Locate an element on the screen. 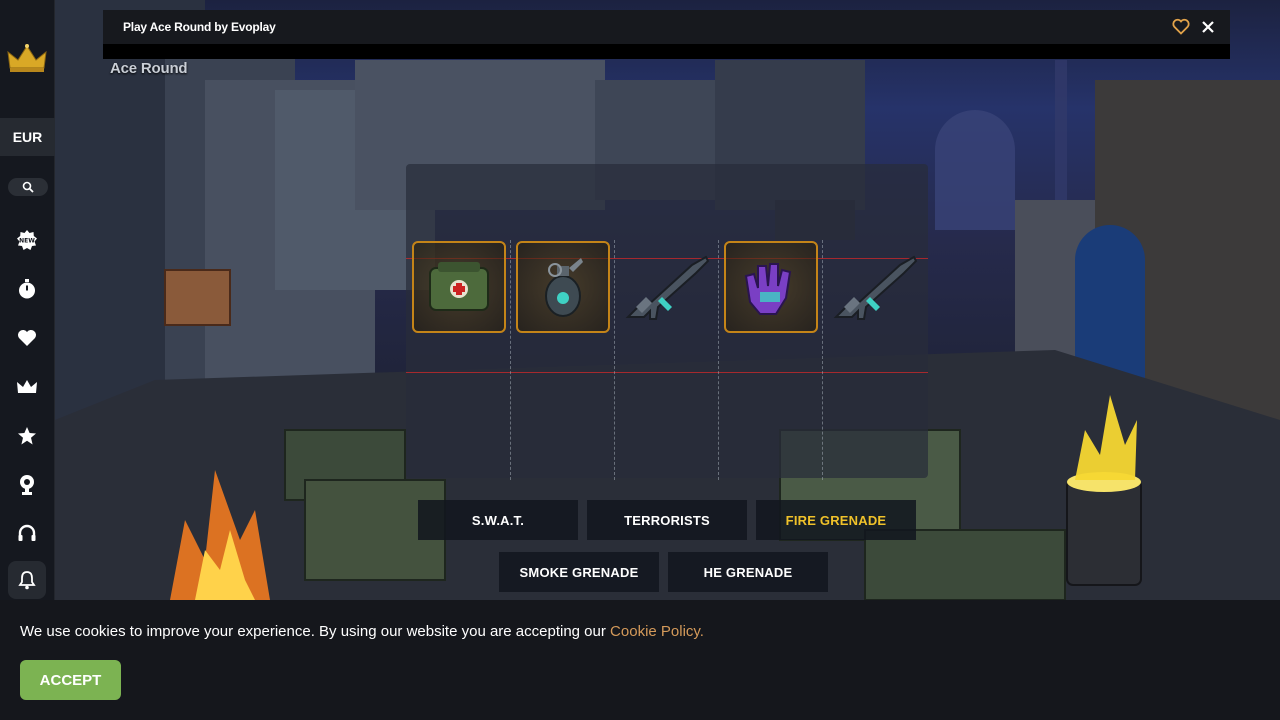 This screenshot has width=1280, height=720. sidebar: EUR NEW is located at coordinates (27, 300).